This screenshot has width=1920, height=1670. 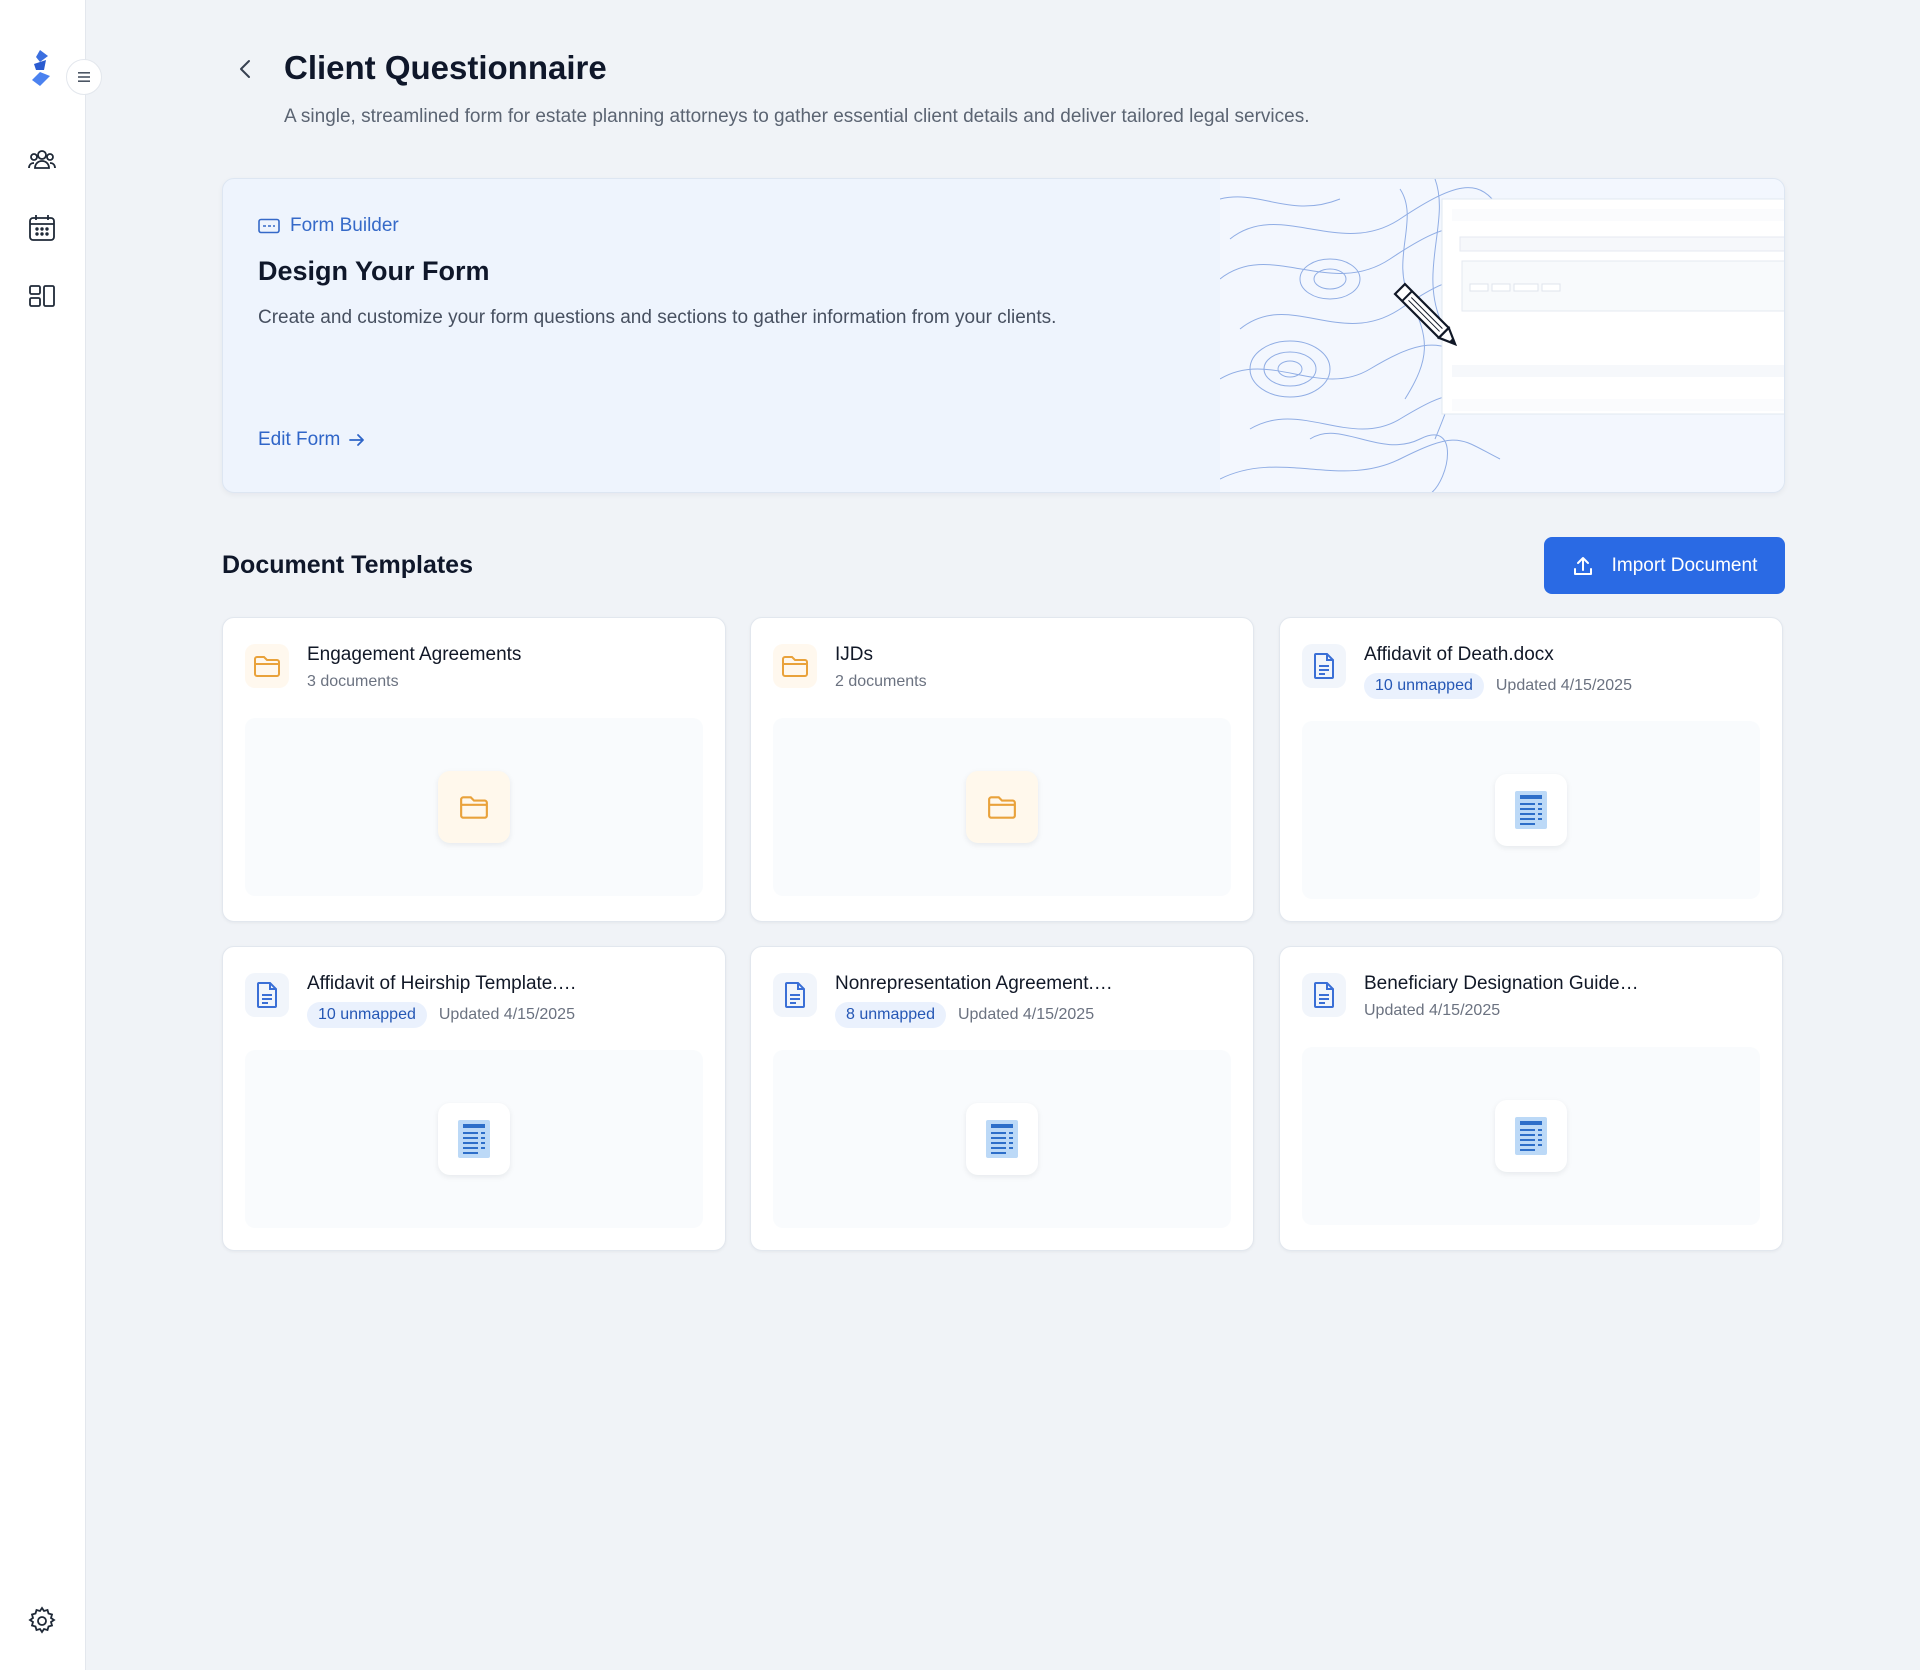 I want to click on template-name: IJDs, so click(x=854, y=654).